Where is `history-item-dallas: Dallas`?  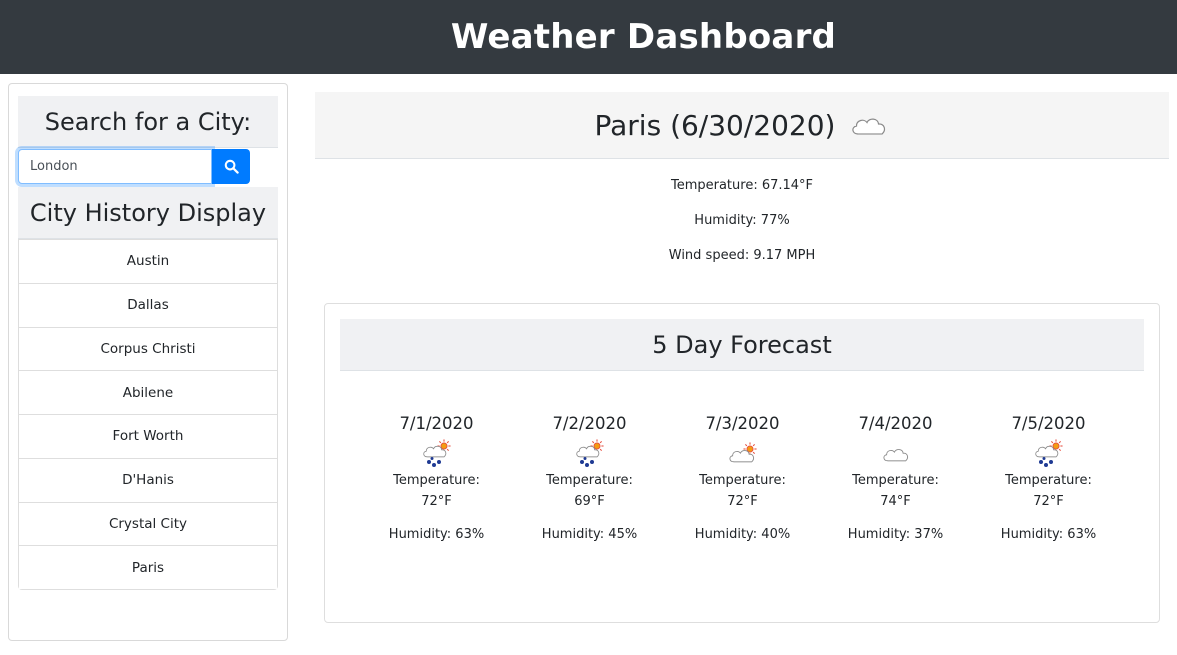 history-item-dallas: Dallas is located at coordinates (148, 304).